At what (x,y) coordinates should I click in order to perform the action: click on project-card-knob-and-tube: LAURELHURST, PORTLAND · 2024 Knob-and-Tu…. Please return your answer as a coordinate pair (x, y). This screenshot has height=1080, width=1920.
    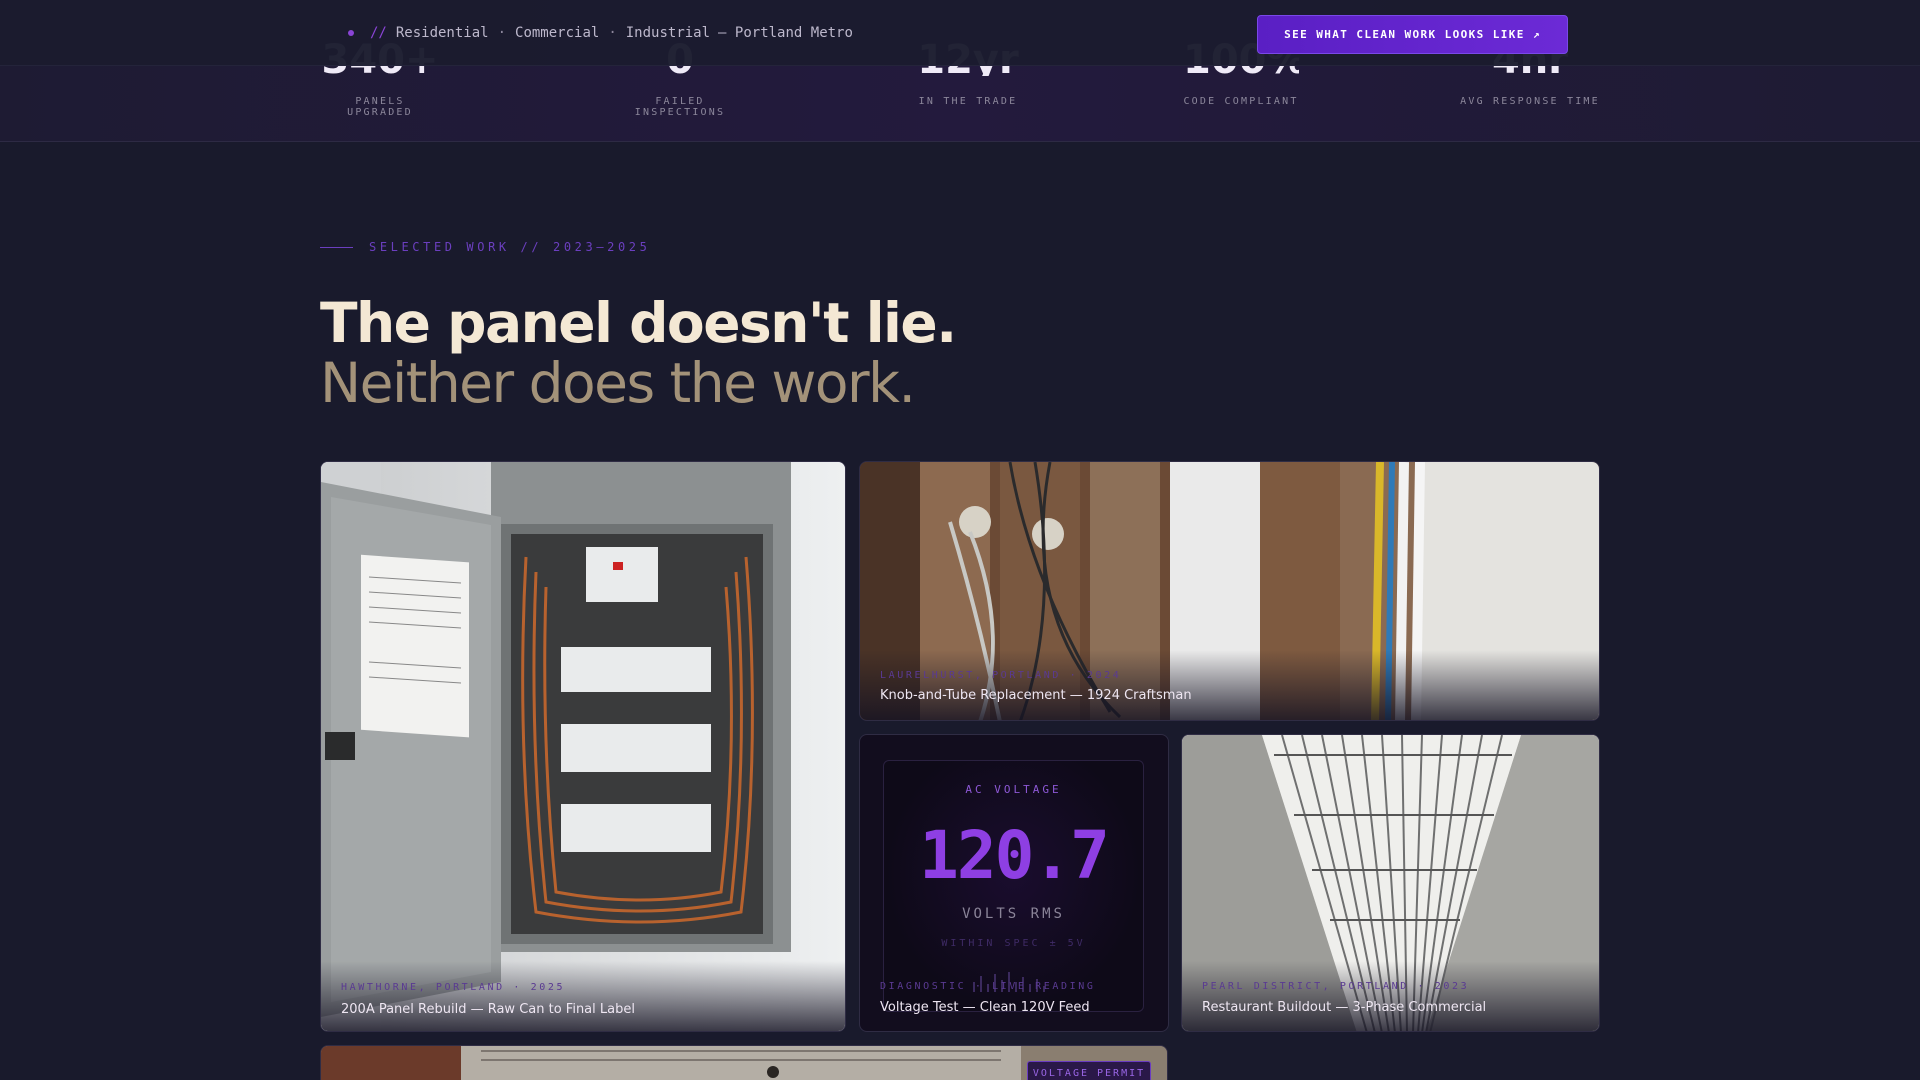
    Looking at the image, I should click on (1229, 591).